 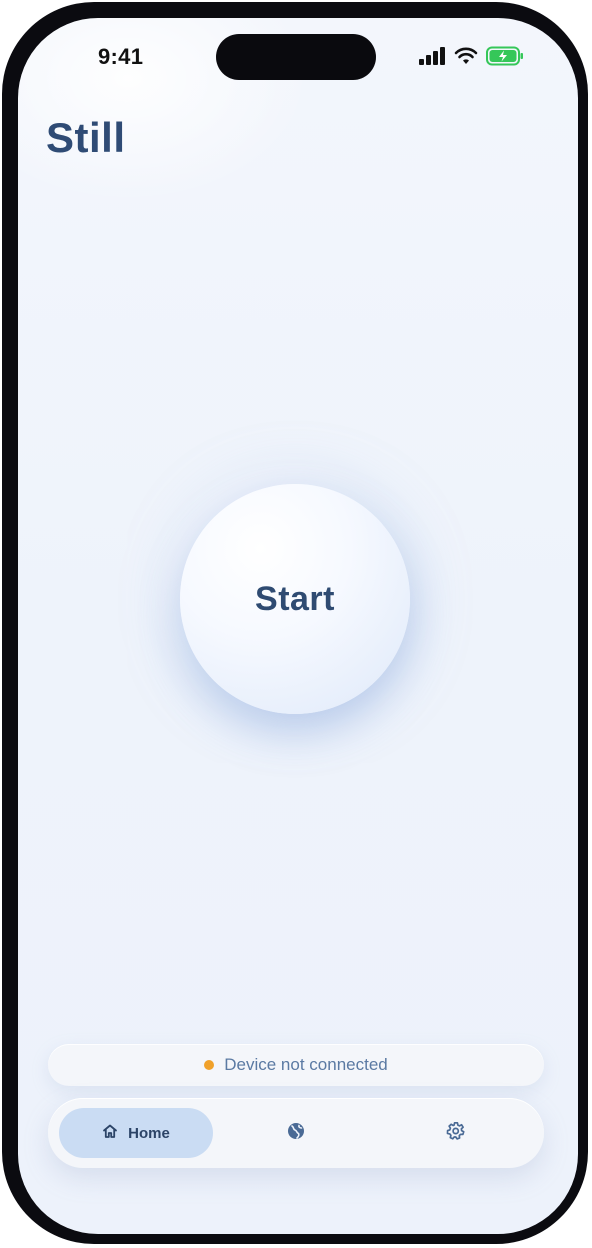 I want to click on dynamic-island, so click(x=296, y=57).